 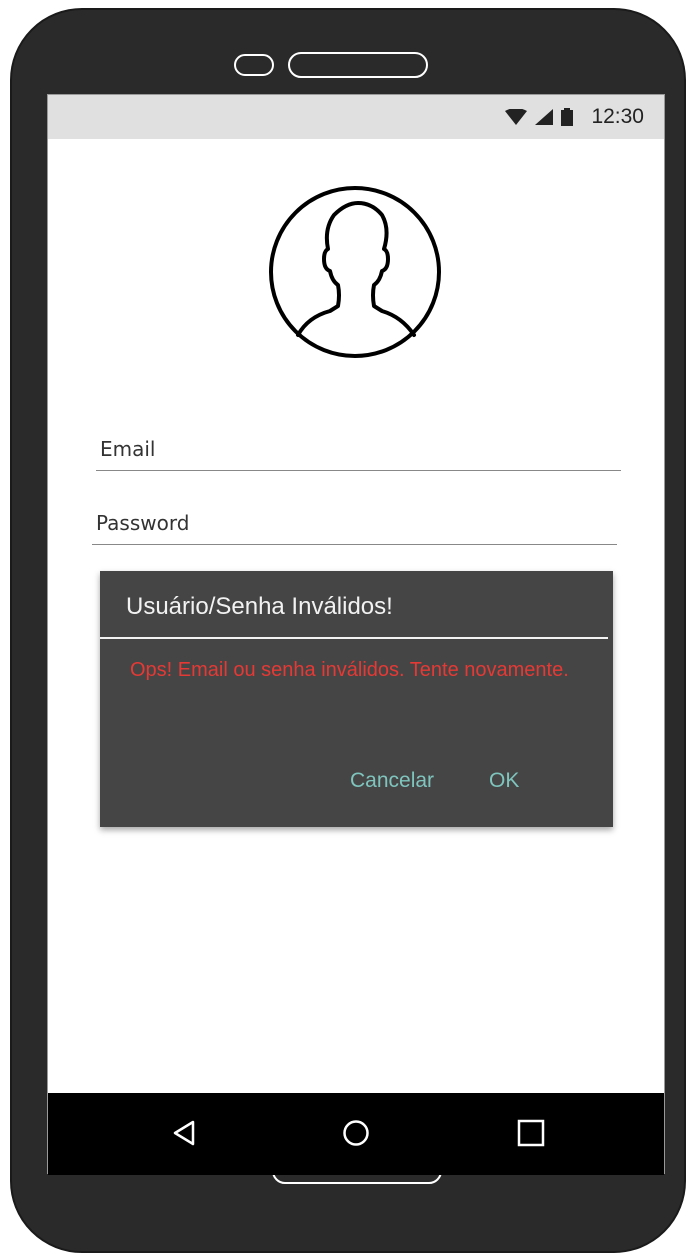 I want to click on dialog-actions: Cancelar OK, so click(x=434, y=781).